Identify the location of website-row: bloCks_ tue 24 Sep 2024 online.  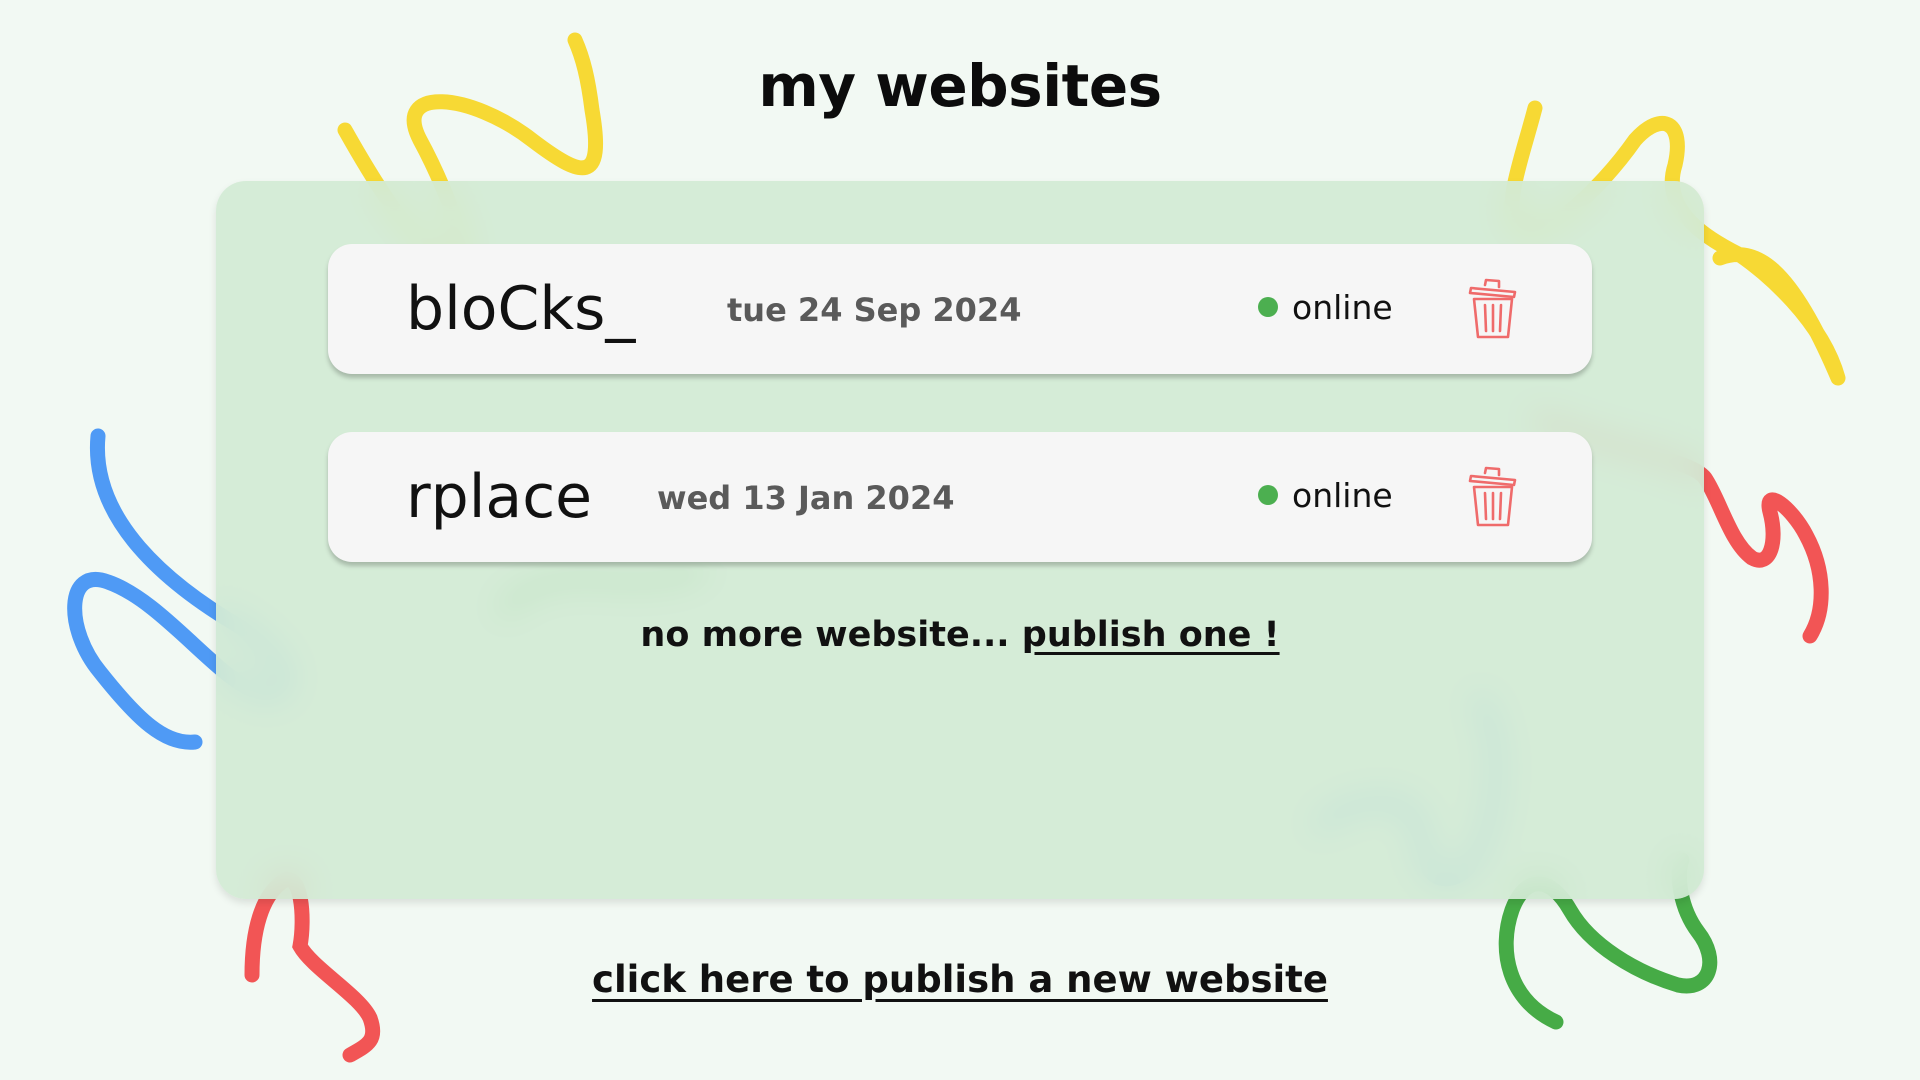
(960, 309).